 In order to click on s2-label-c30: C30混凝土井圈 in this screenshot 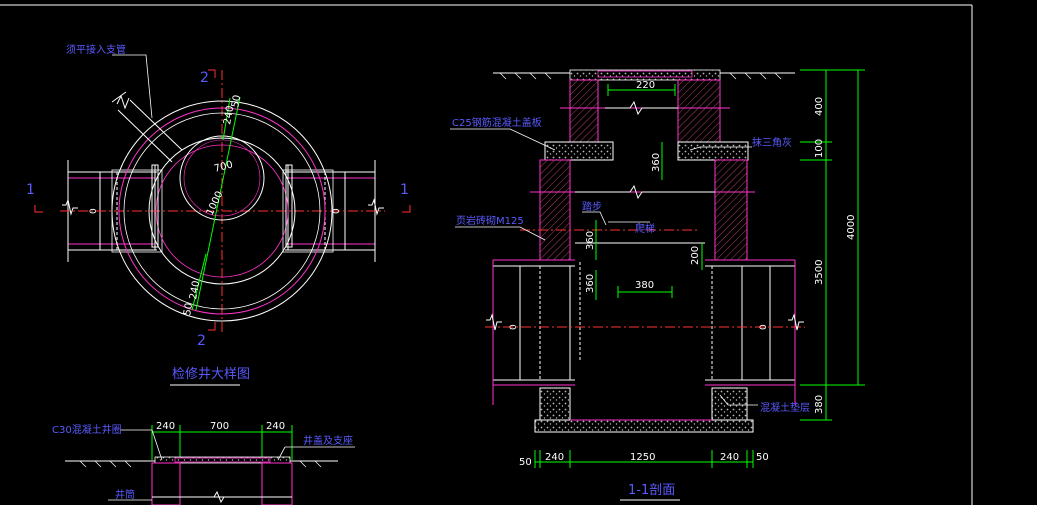, I will do `click(87, 429)`.